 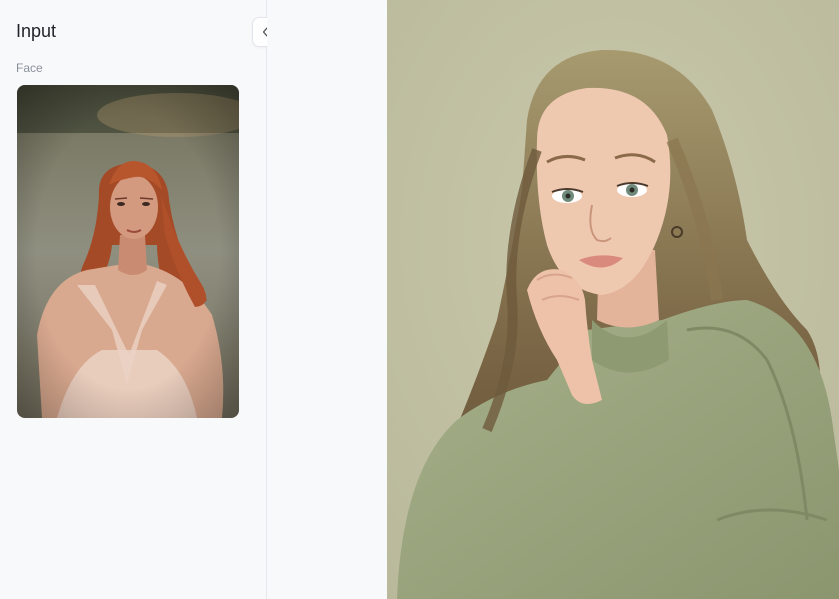 I want to click on face-section-label: Face, so click(x=29, y=68).